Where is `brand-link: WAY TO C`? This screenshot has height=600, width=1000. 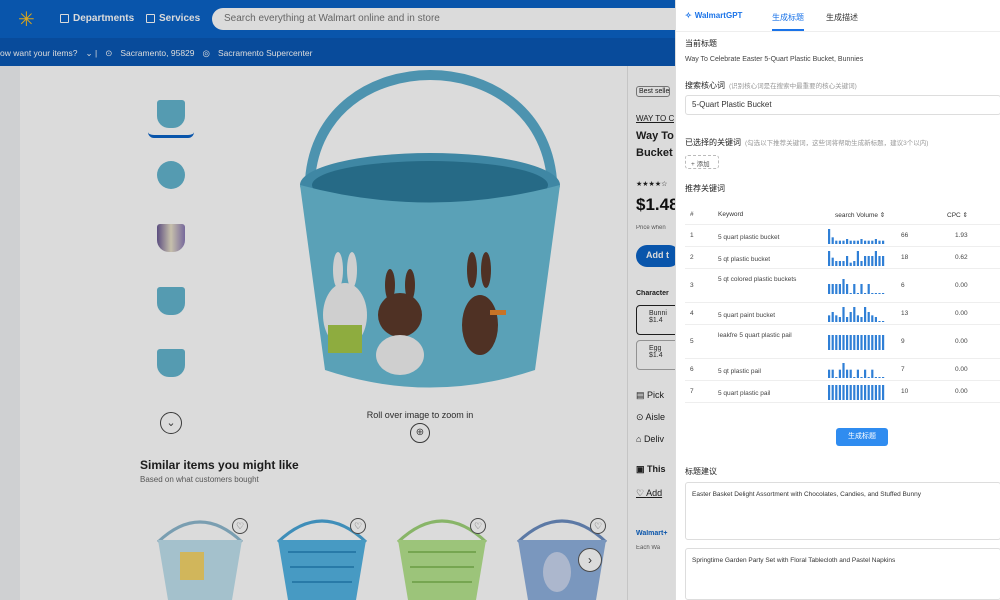
brand-link: WAY TO C is located at coordinates (655, 118).